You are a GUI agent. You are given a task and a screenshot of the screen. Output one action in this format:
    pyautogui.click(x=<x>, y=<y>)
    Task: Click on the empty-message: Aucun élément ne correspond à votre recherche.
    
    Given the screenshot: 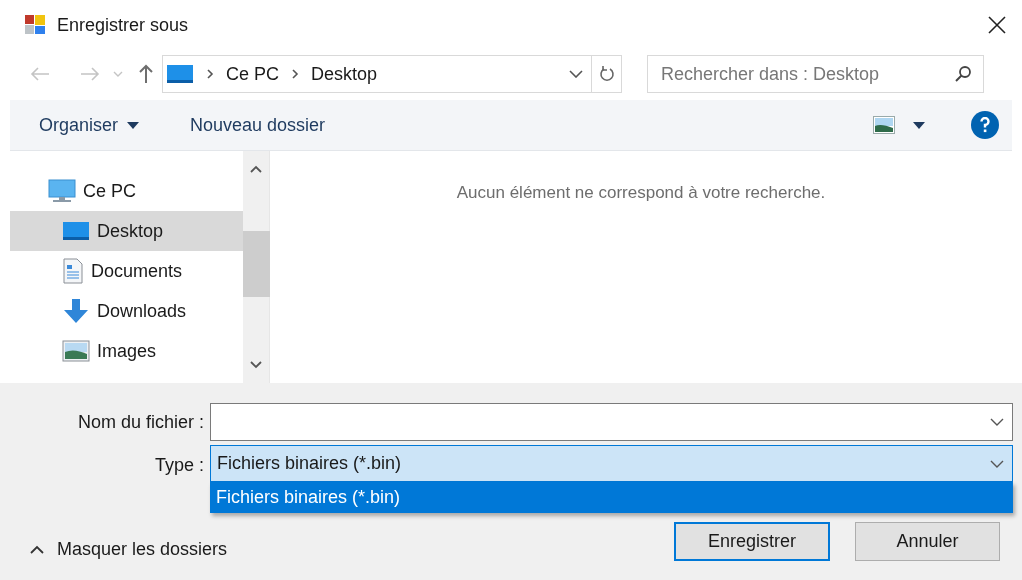 What is the action you would take?
    pyautogui.click(x=641, y=193)
    